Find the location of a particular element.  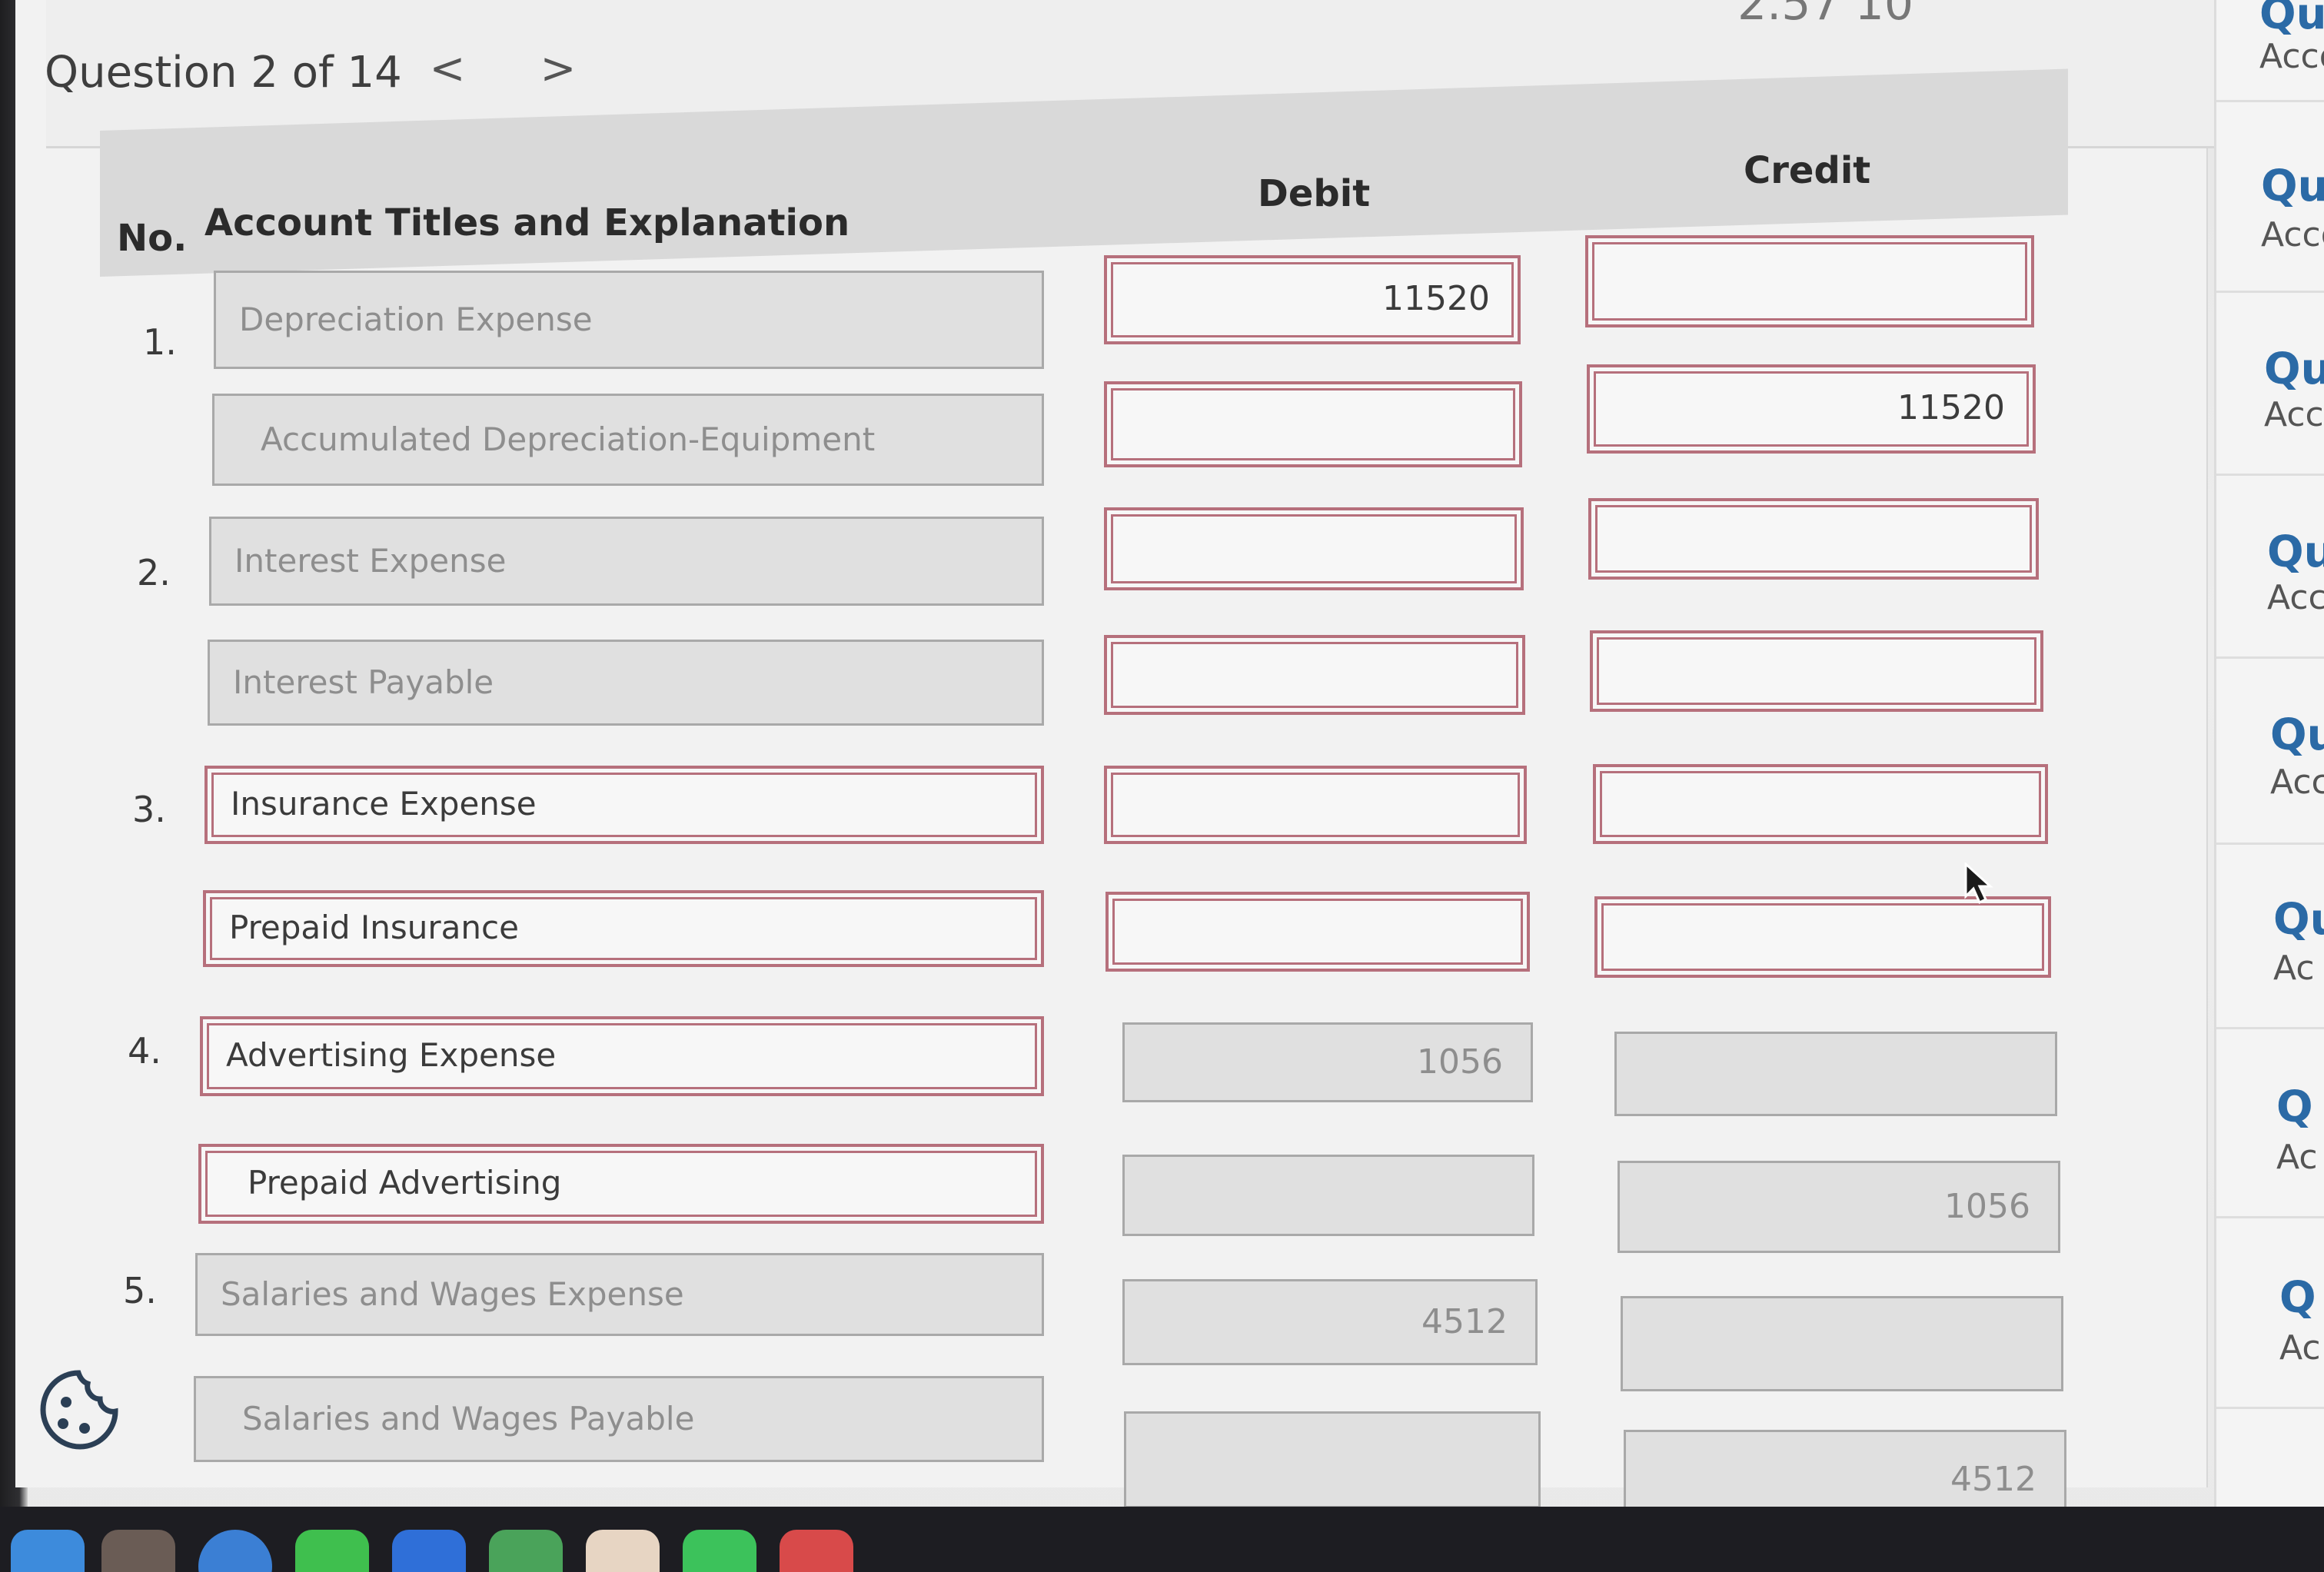

column-header-no: No. is located at coordinates (152, 239).